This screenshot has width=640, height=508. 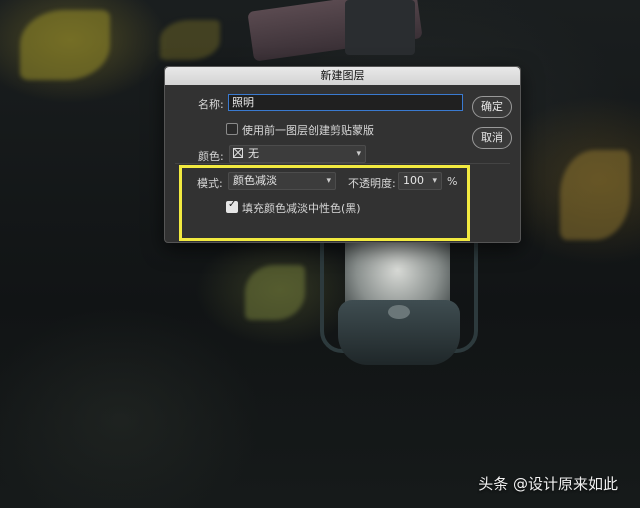 I want to click on name-label: 名称:, so click(x=211, y=104).